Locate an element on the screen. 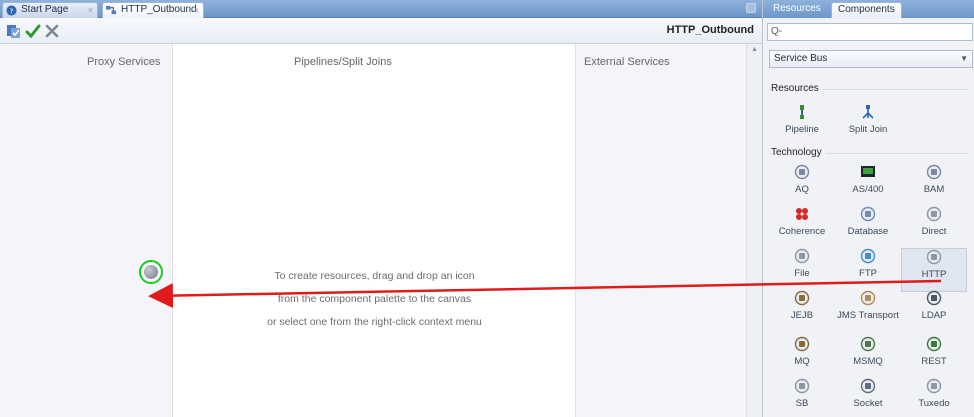  rest-icon is located at coordinates (934, 344).